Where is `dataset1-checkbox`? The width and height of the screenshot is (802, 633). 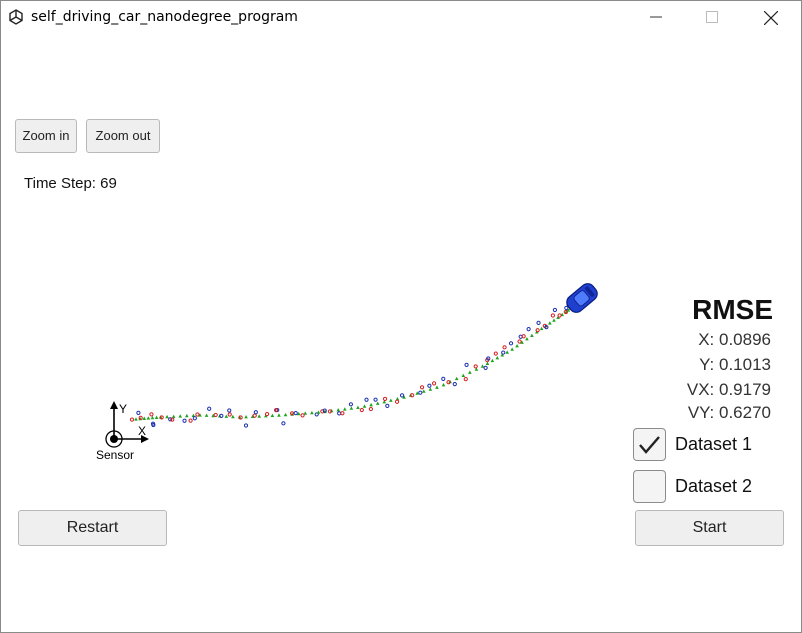
dataset1-checkbox is located at coordinates (649, 444).